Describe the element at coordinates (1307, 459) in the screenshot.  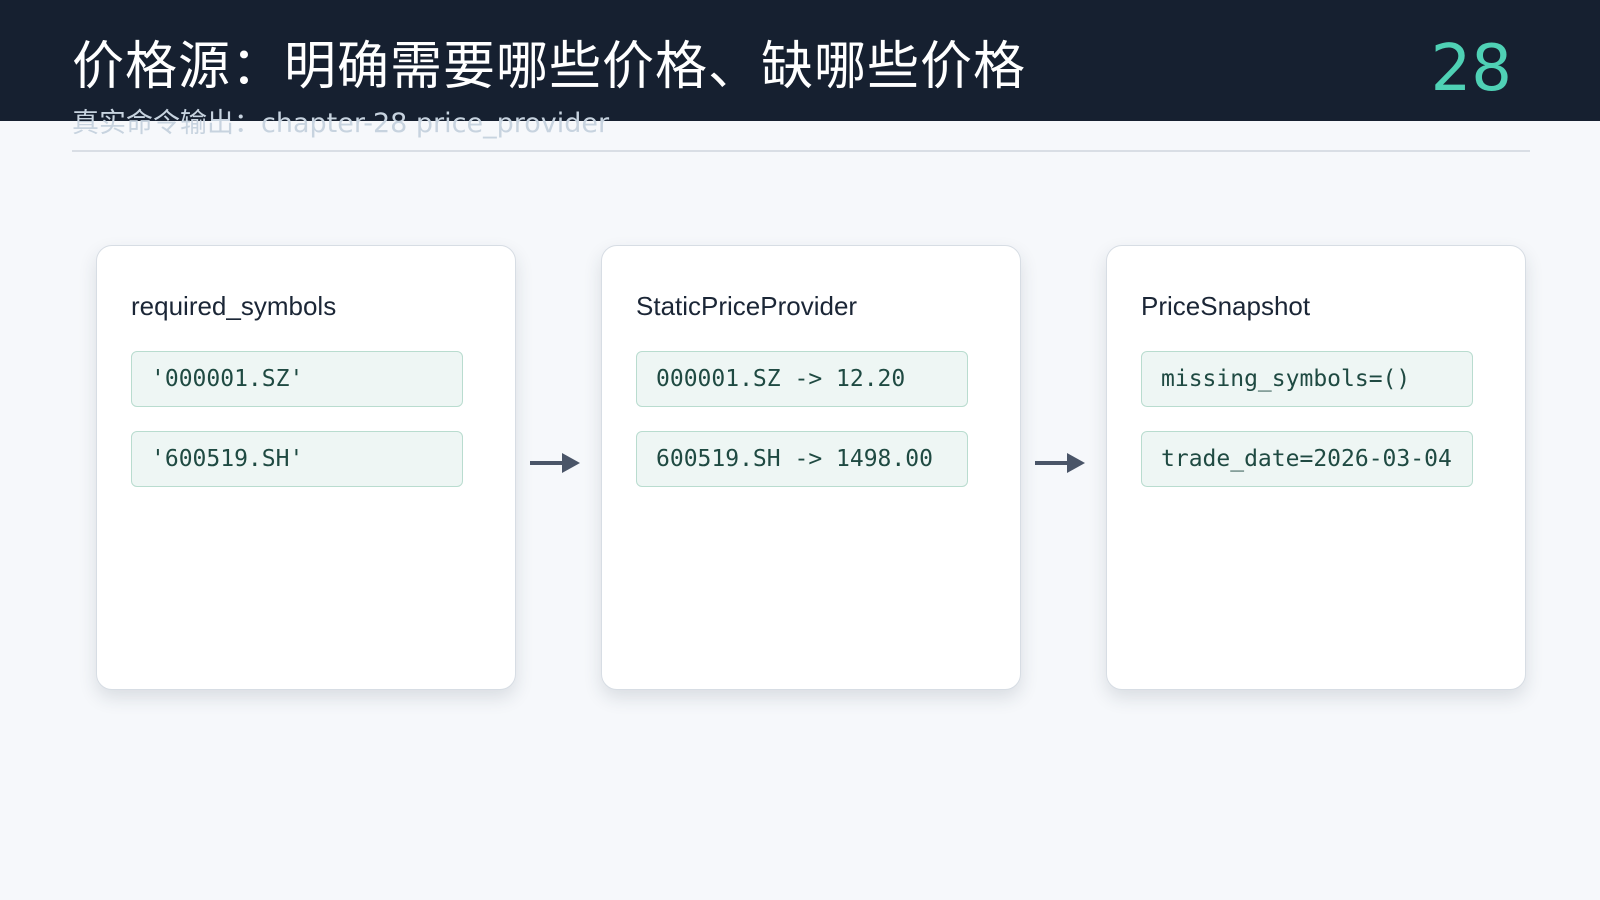
I see `snapshot-item: trade_date=2026-03-04` at that location.